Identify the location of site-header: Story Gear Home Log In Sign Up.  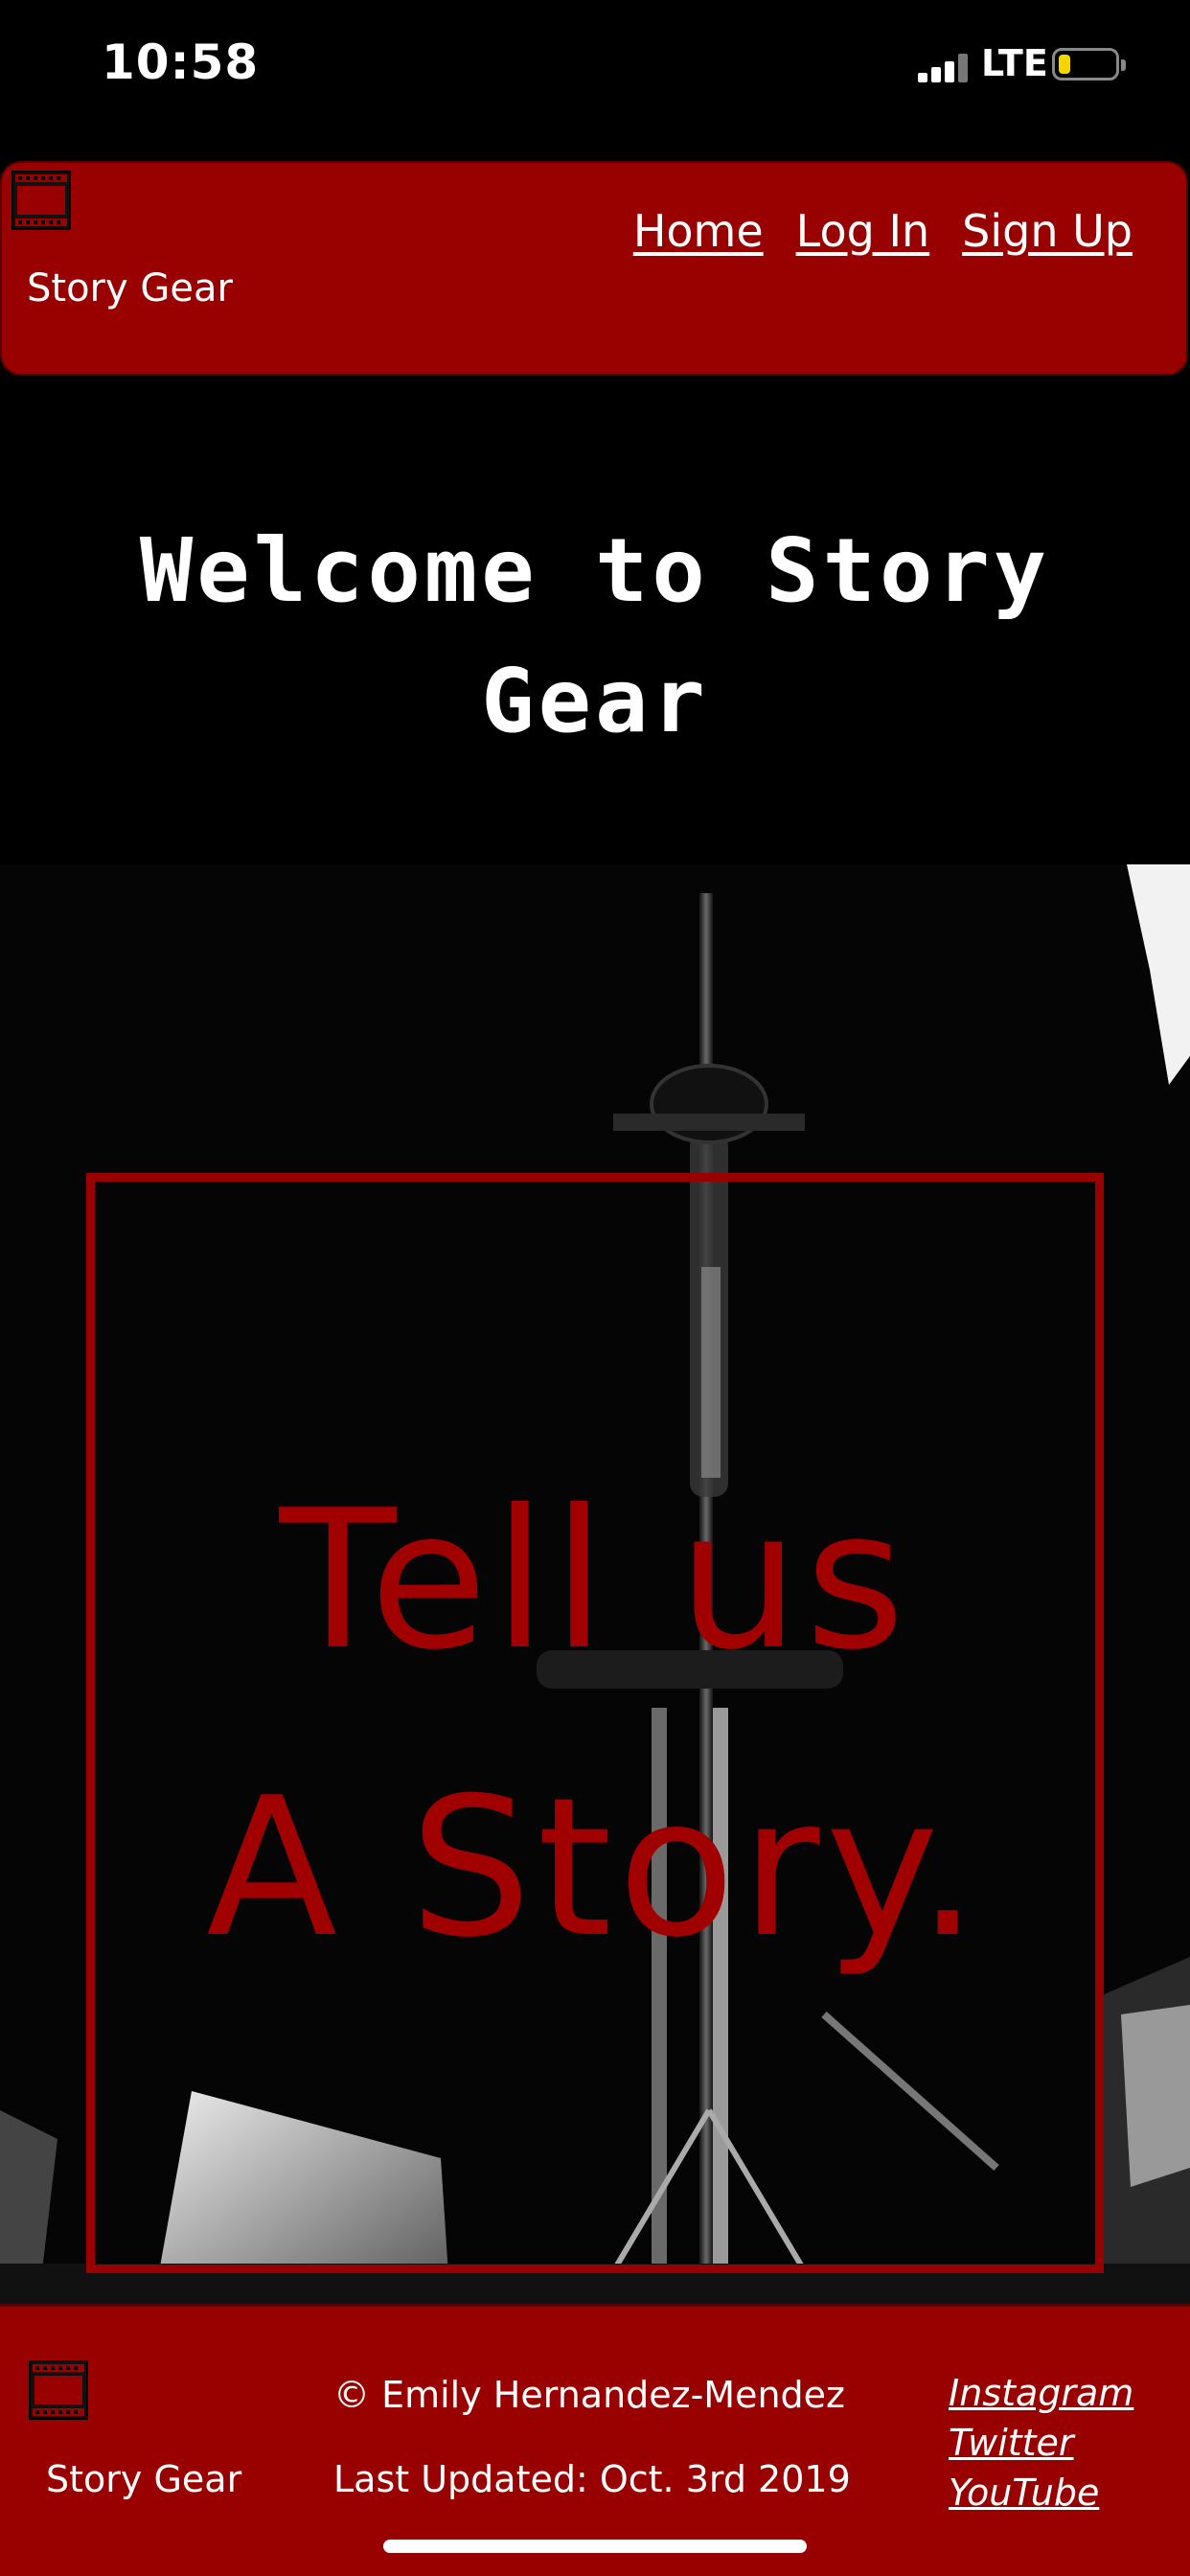
(594, 268).